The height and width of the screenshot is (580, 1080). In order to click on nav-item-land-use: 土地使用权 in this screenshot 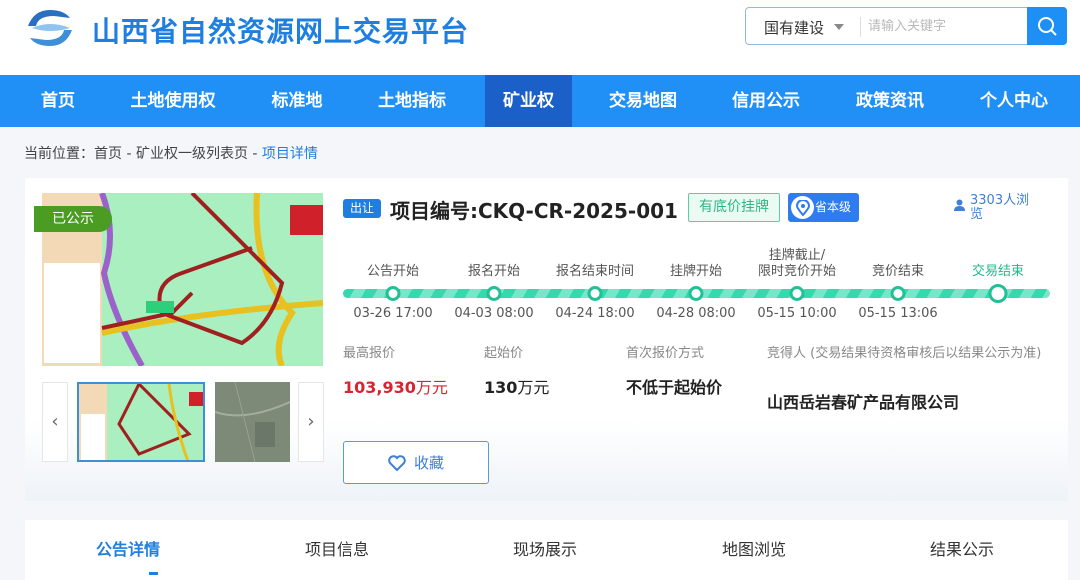, I will do `click(173, 101)`.